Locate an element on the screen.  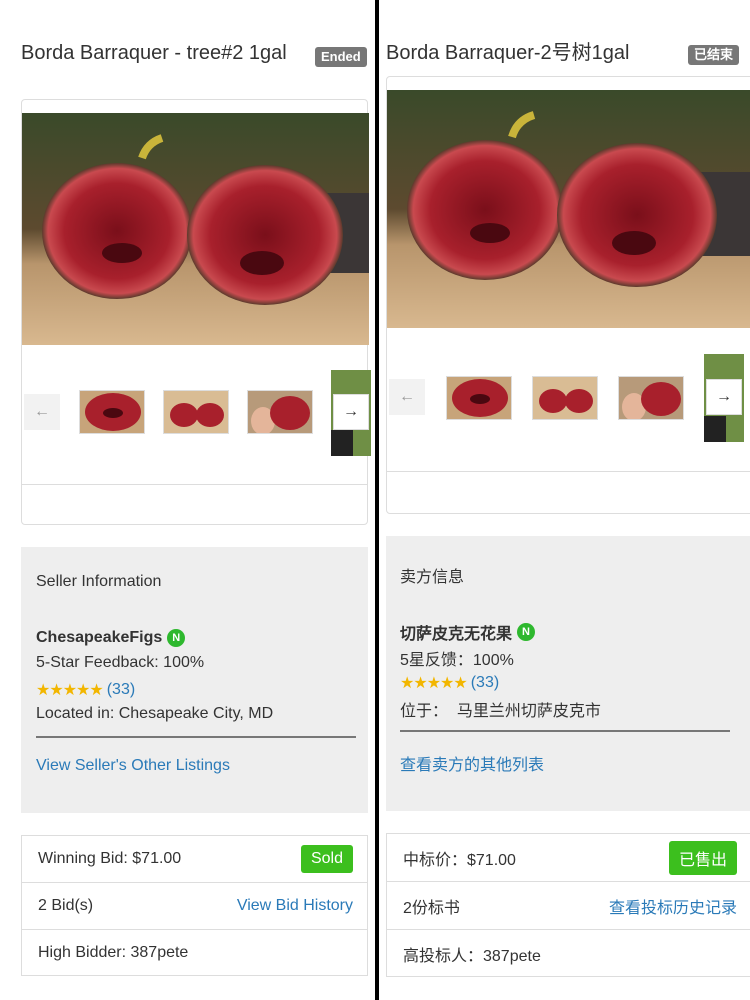
status-badge: Ended is located at coordinates (341, 57).